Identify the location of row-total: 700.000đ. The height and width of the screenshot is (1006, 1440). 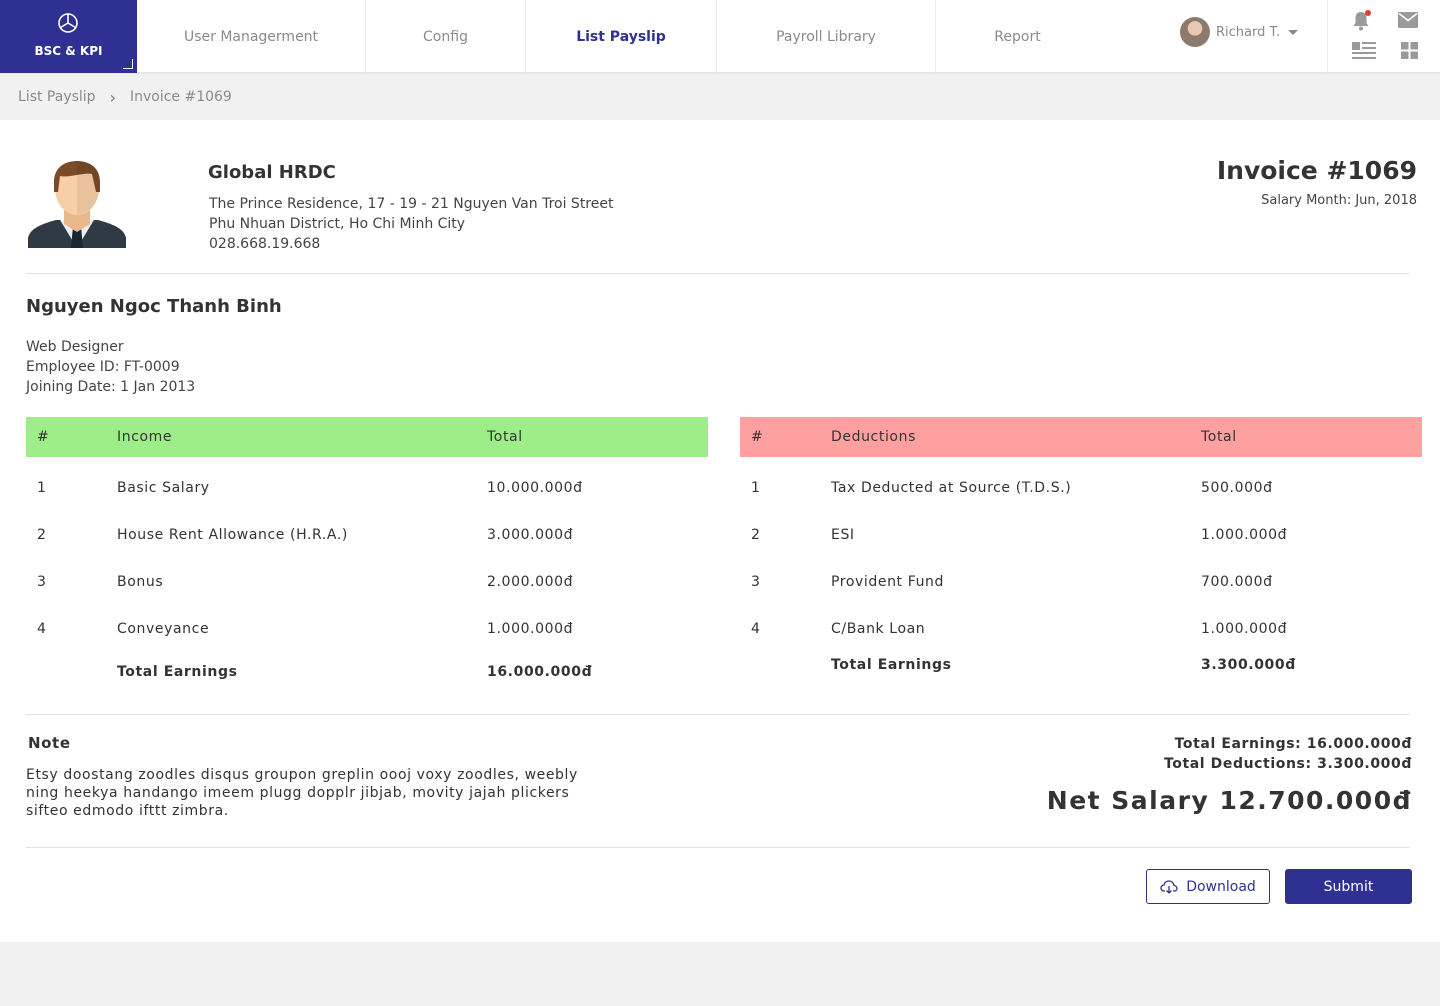
(1237, 581).